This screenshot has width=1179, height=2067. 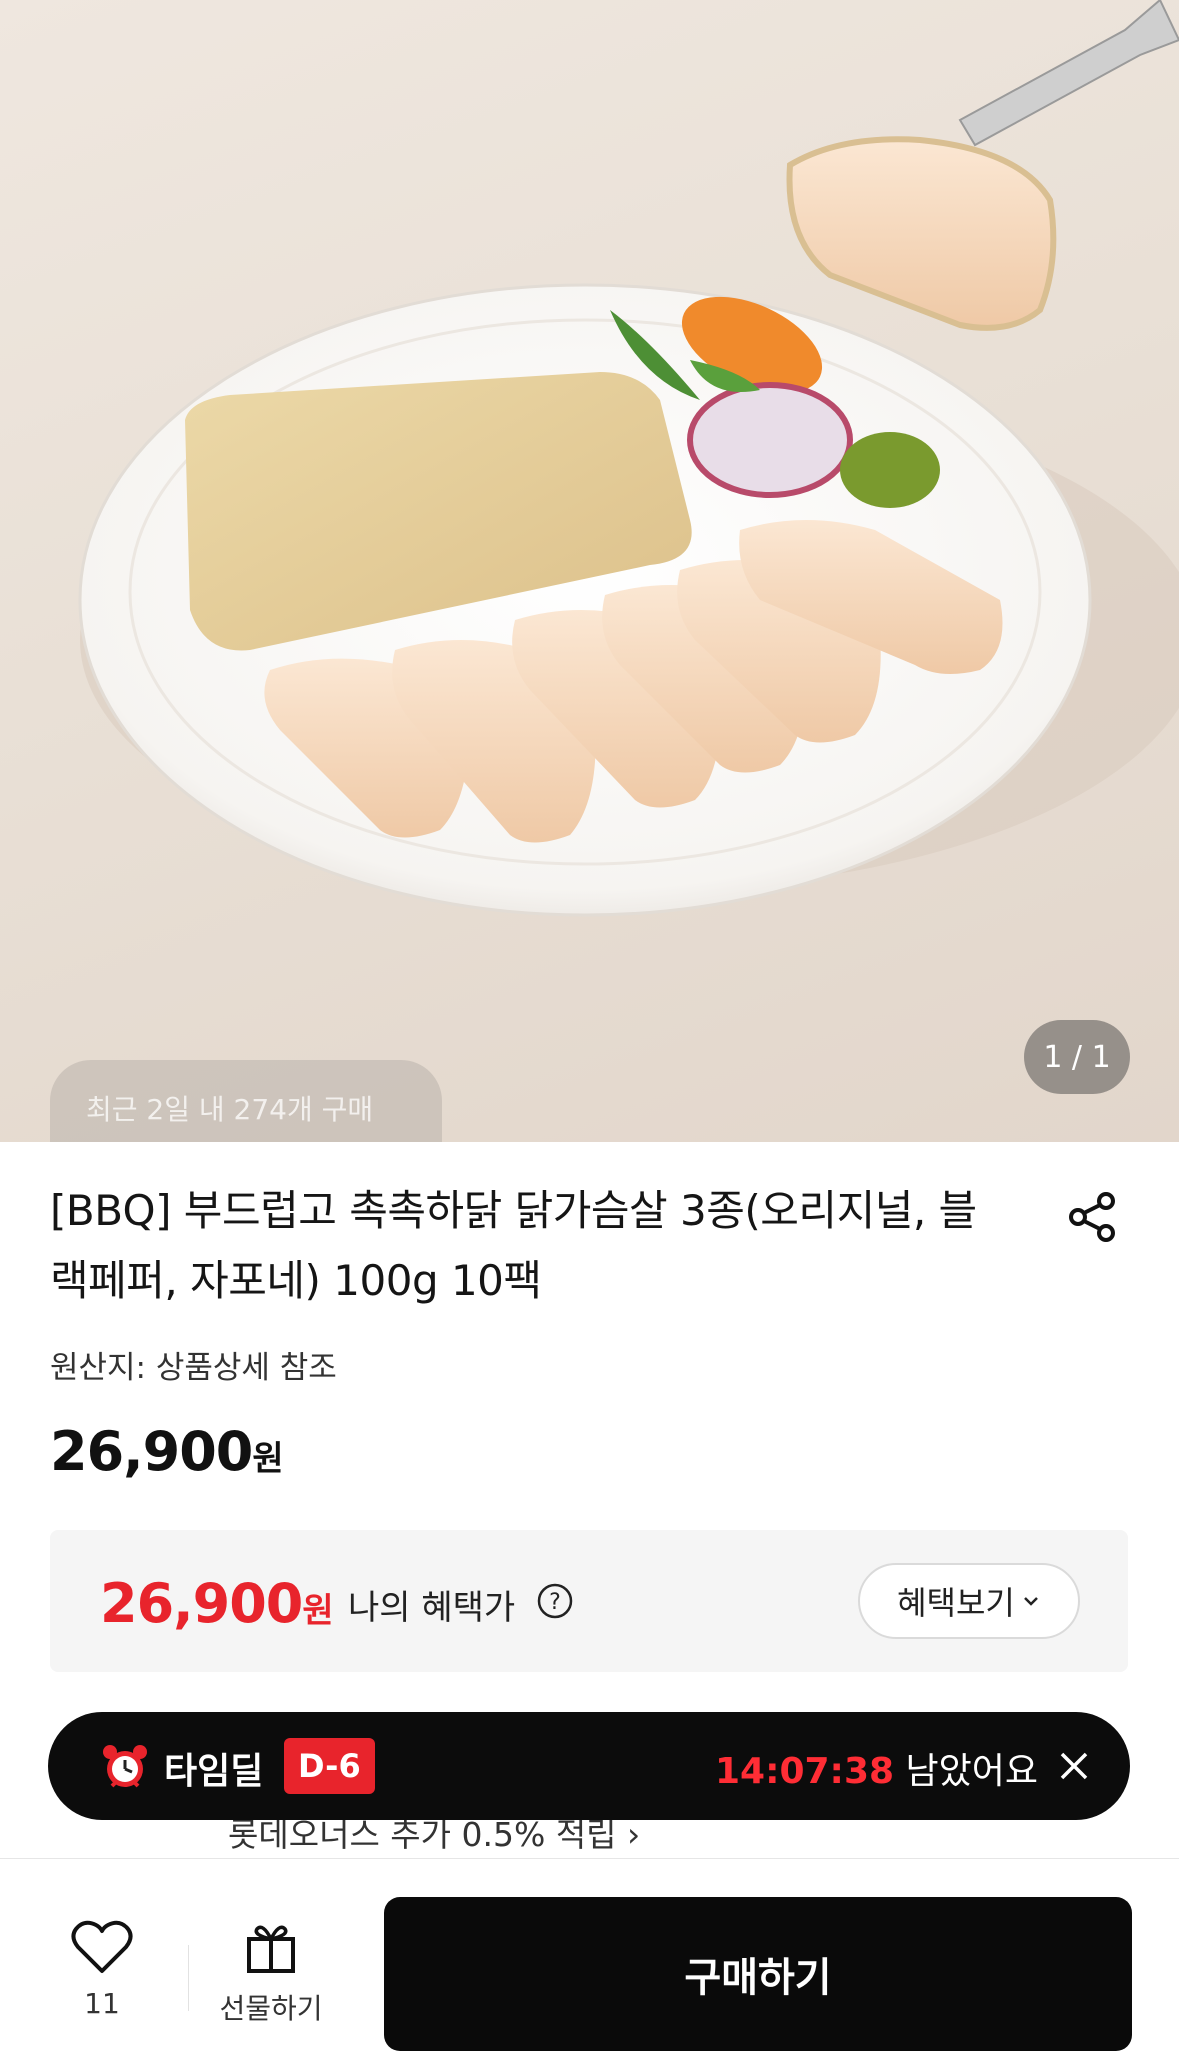 What do you see at coordinates (971, 1771) in the screenshot?
I see `countdown-suffix: 남았어요` at bounding box center [971, 1771].